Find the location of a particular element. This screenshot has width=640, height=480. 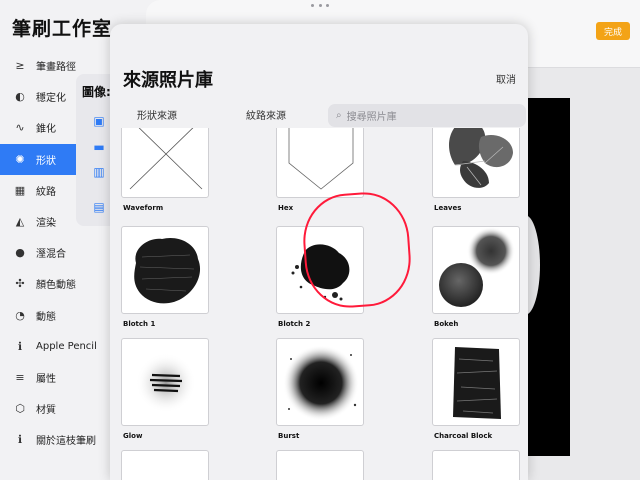

sidebar-item-label: 紋路 is located at coordinates (46, 192).